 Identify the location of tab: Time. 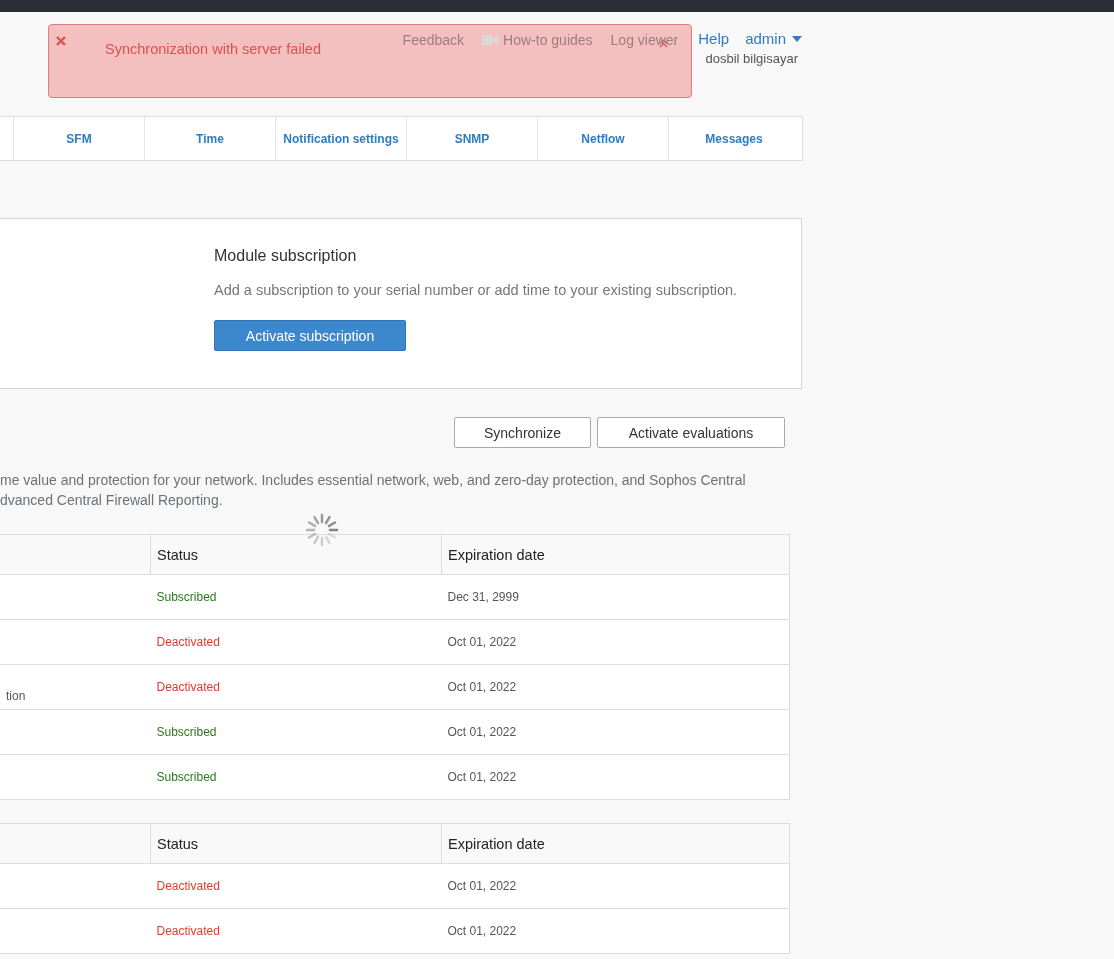
(209, 138).